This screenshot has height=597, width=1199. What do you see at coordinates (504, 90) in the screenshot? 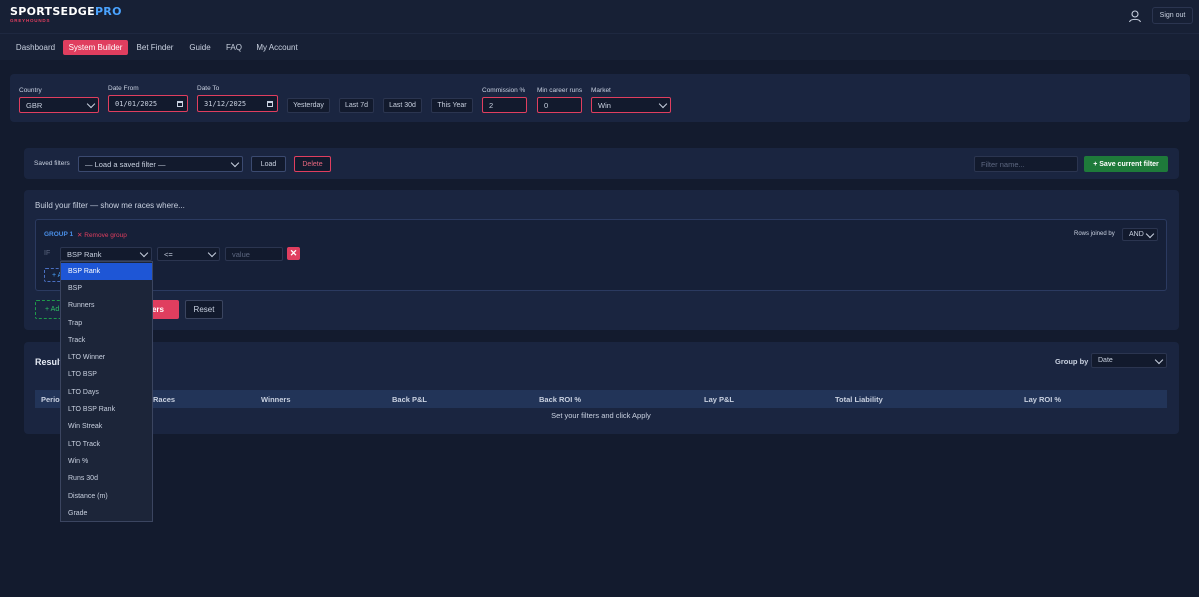
I see `commission-label: Commission %` at bounding box center [504, 90].